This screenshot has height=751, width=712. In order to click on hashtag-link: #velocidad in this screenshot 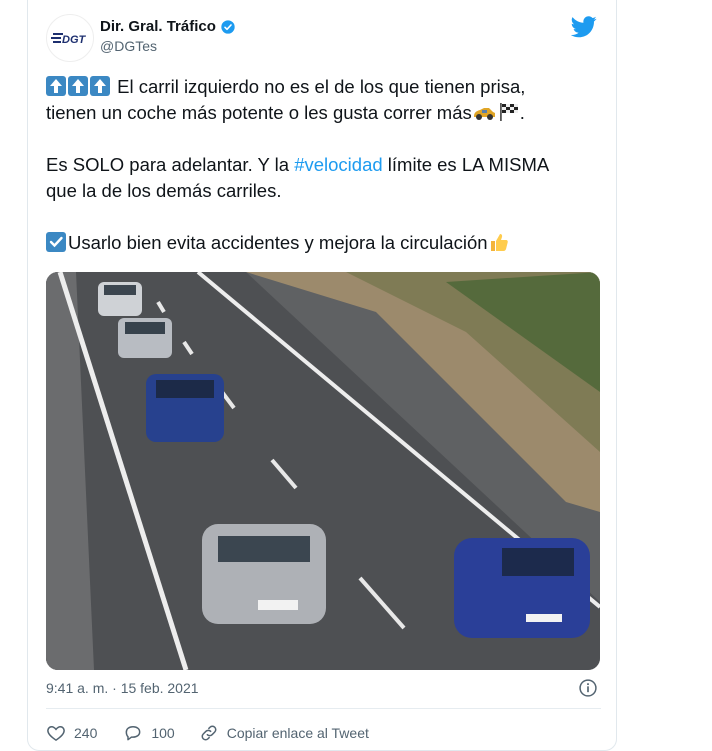, I will do `click(338, 164)`.